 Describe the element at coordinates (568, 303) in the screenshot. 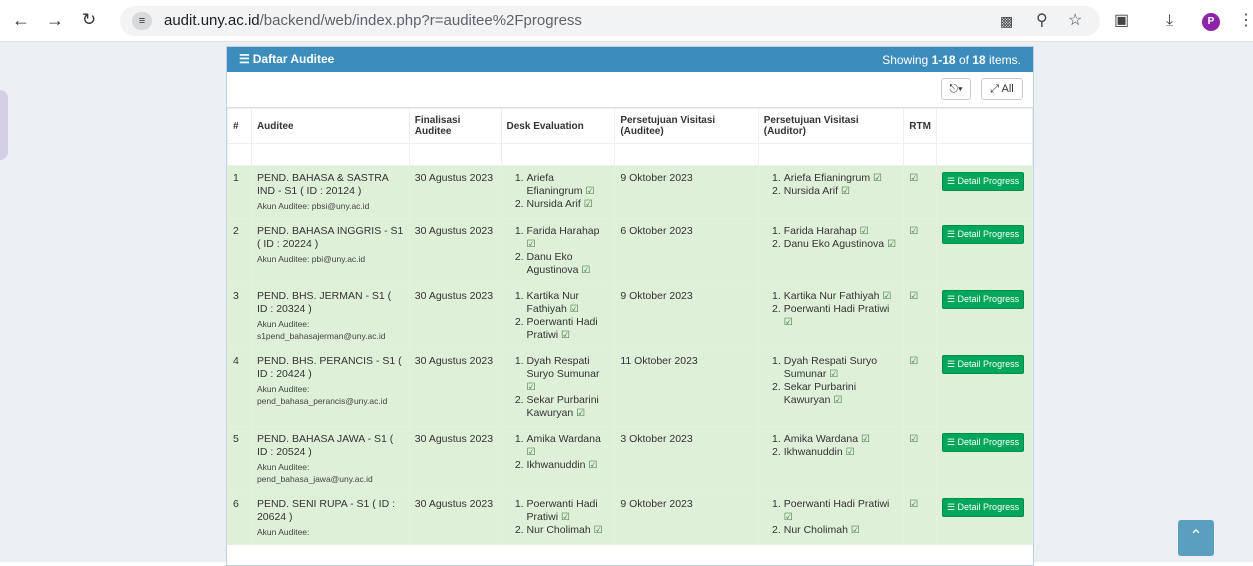

I see `auditor-item: Kartika Nur Fathiyah ☑` at that location.